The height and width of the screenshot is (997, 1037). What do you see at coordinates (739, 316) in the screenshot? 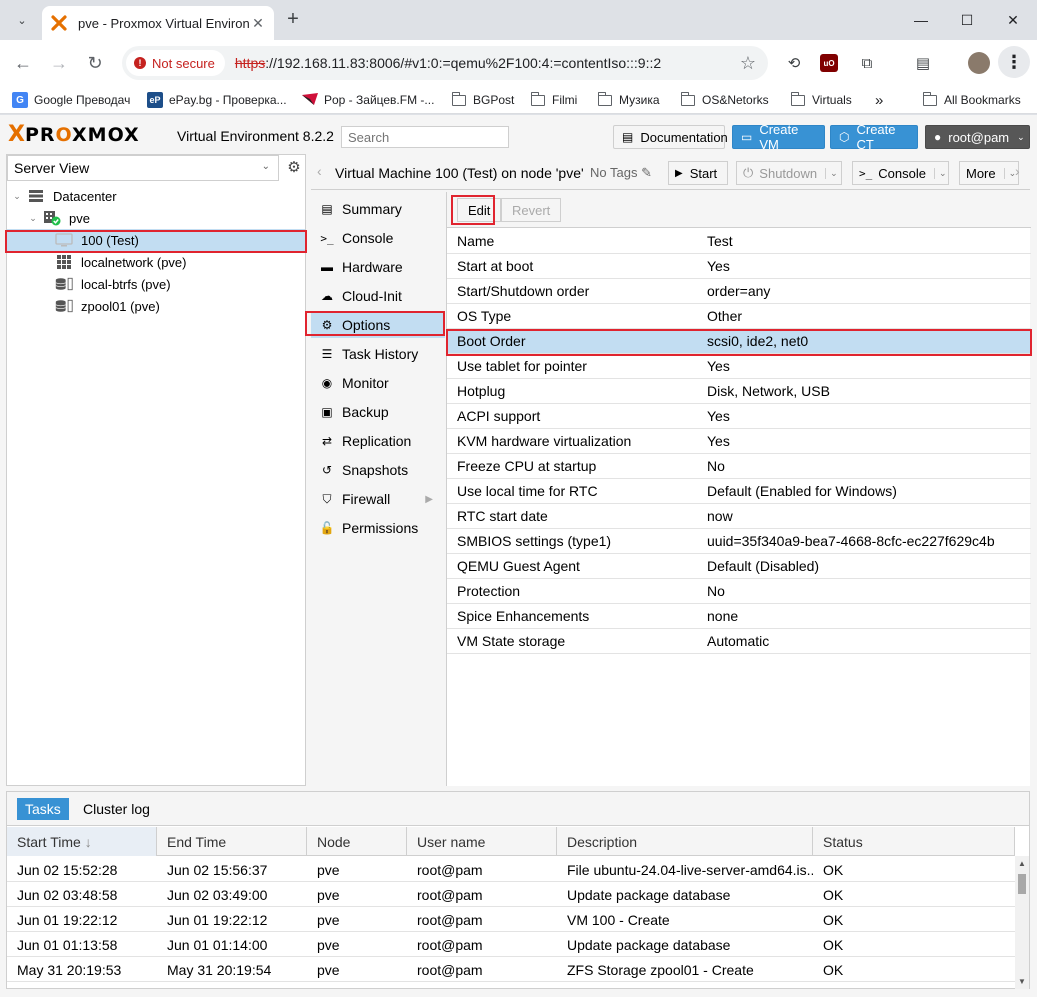
I see `option-row: OS Type Other` at bounding box center [739, 316].